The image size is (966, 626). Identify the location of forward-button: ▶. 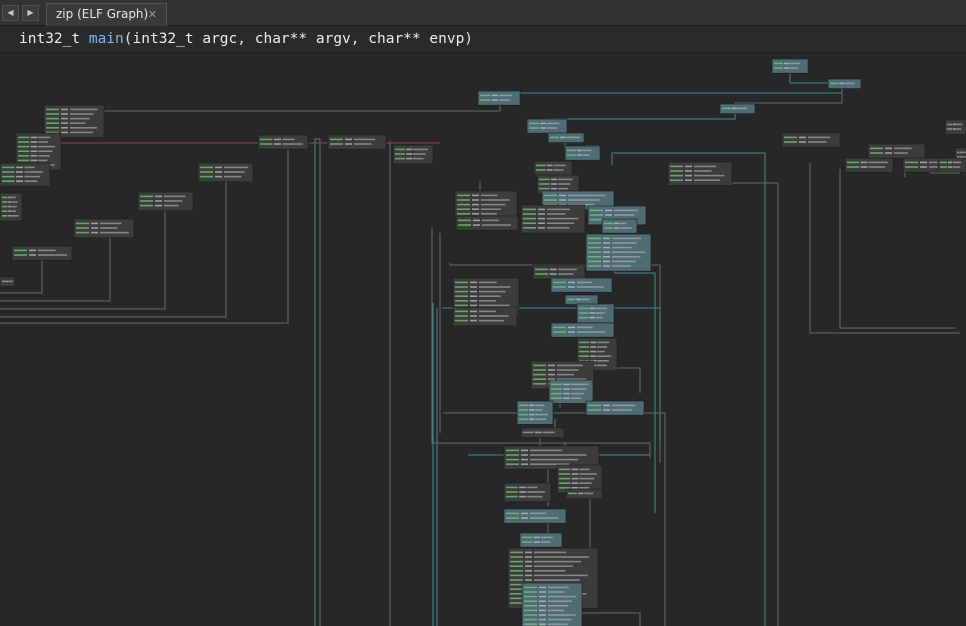
(30, 13).